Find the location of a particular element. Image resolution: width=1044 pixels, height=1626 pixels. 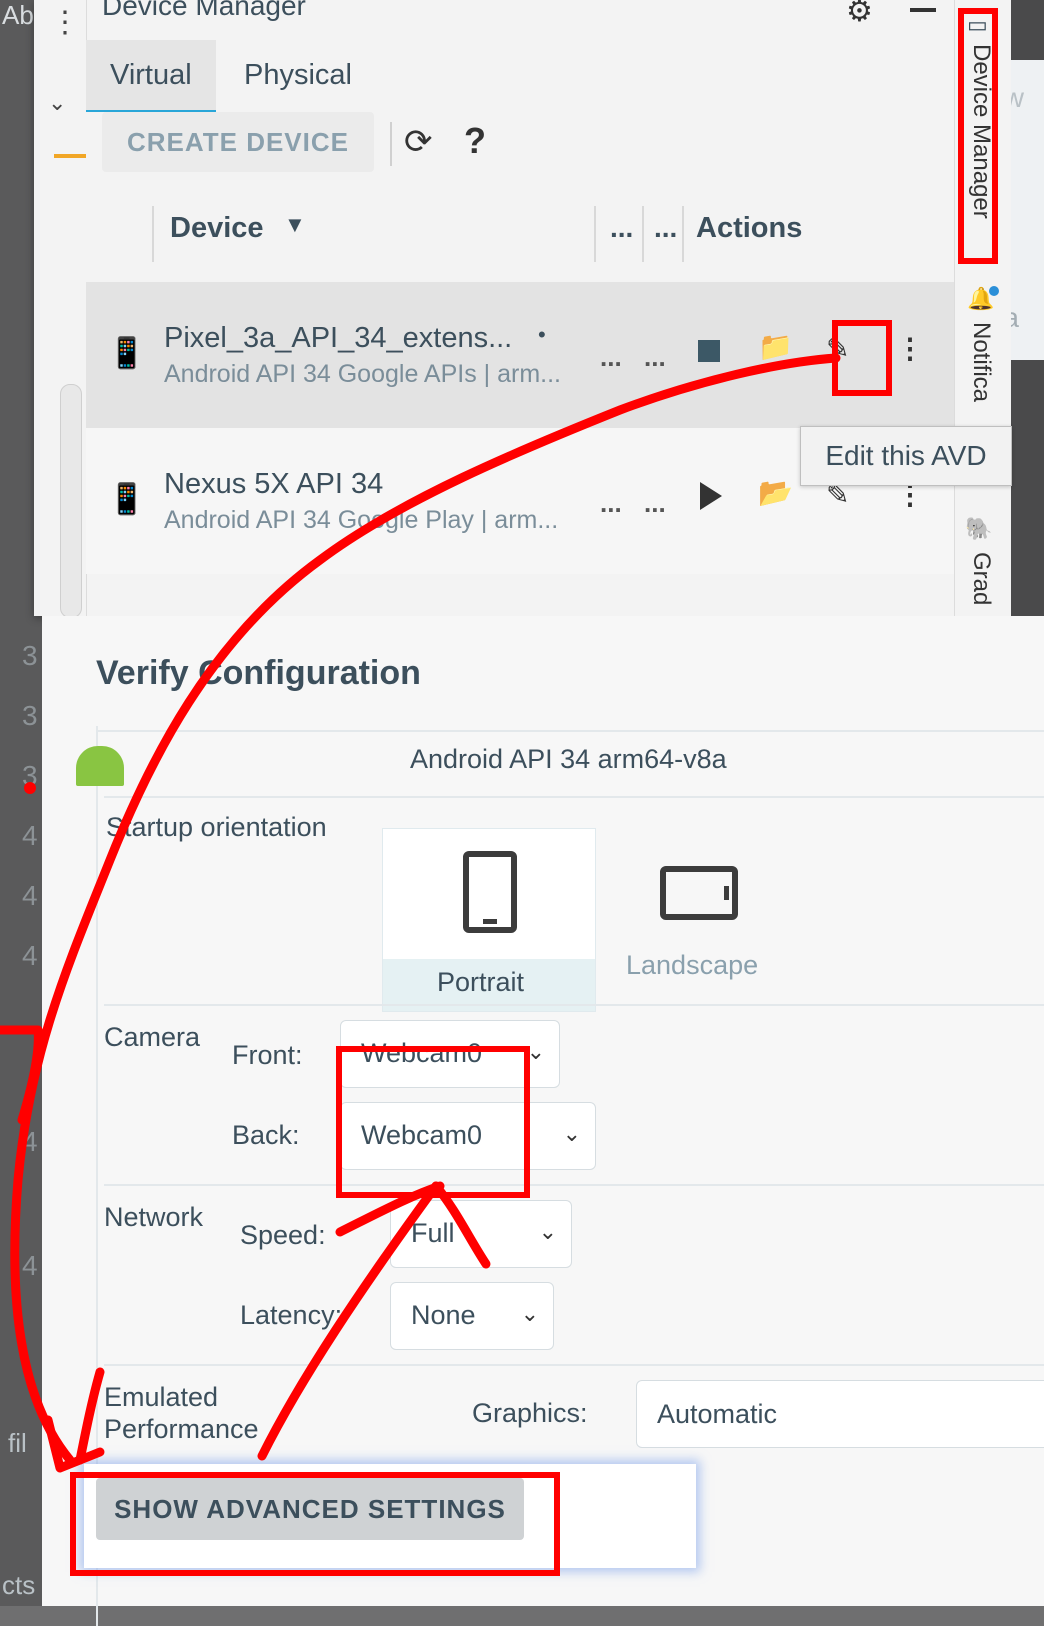

elephant-icon: 🐘 is located at coordinates (979, 528).